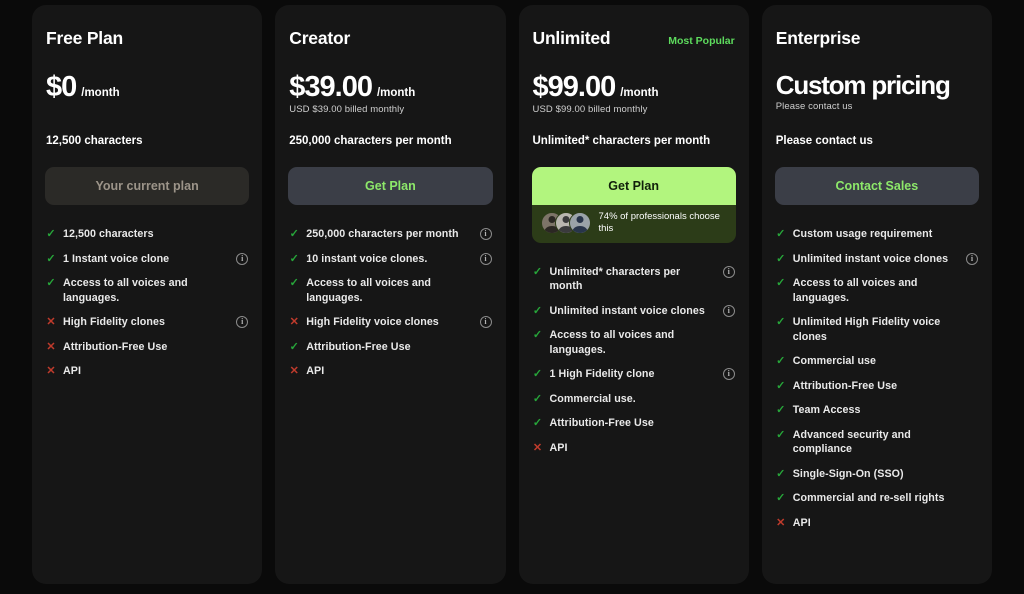  Describe the element at coordinates (834, 361) in the screenshot. I see `feature-label: Commercial use` at that location.